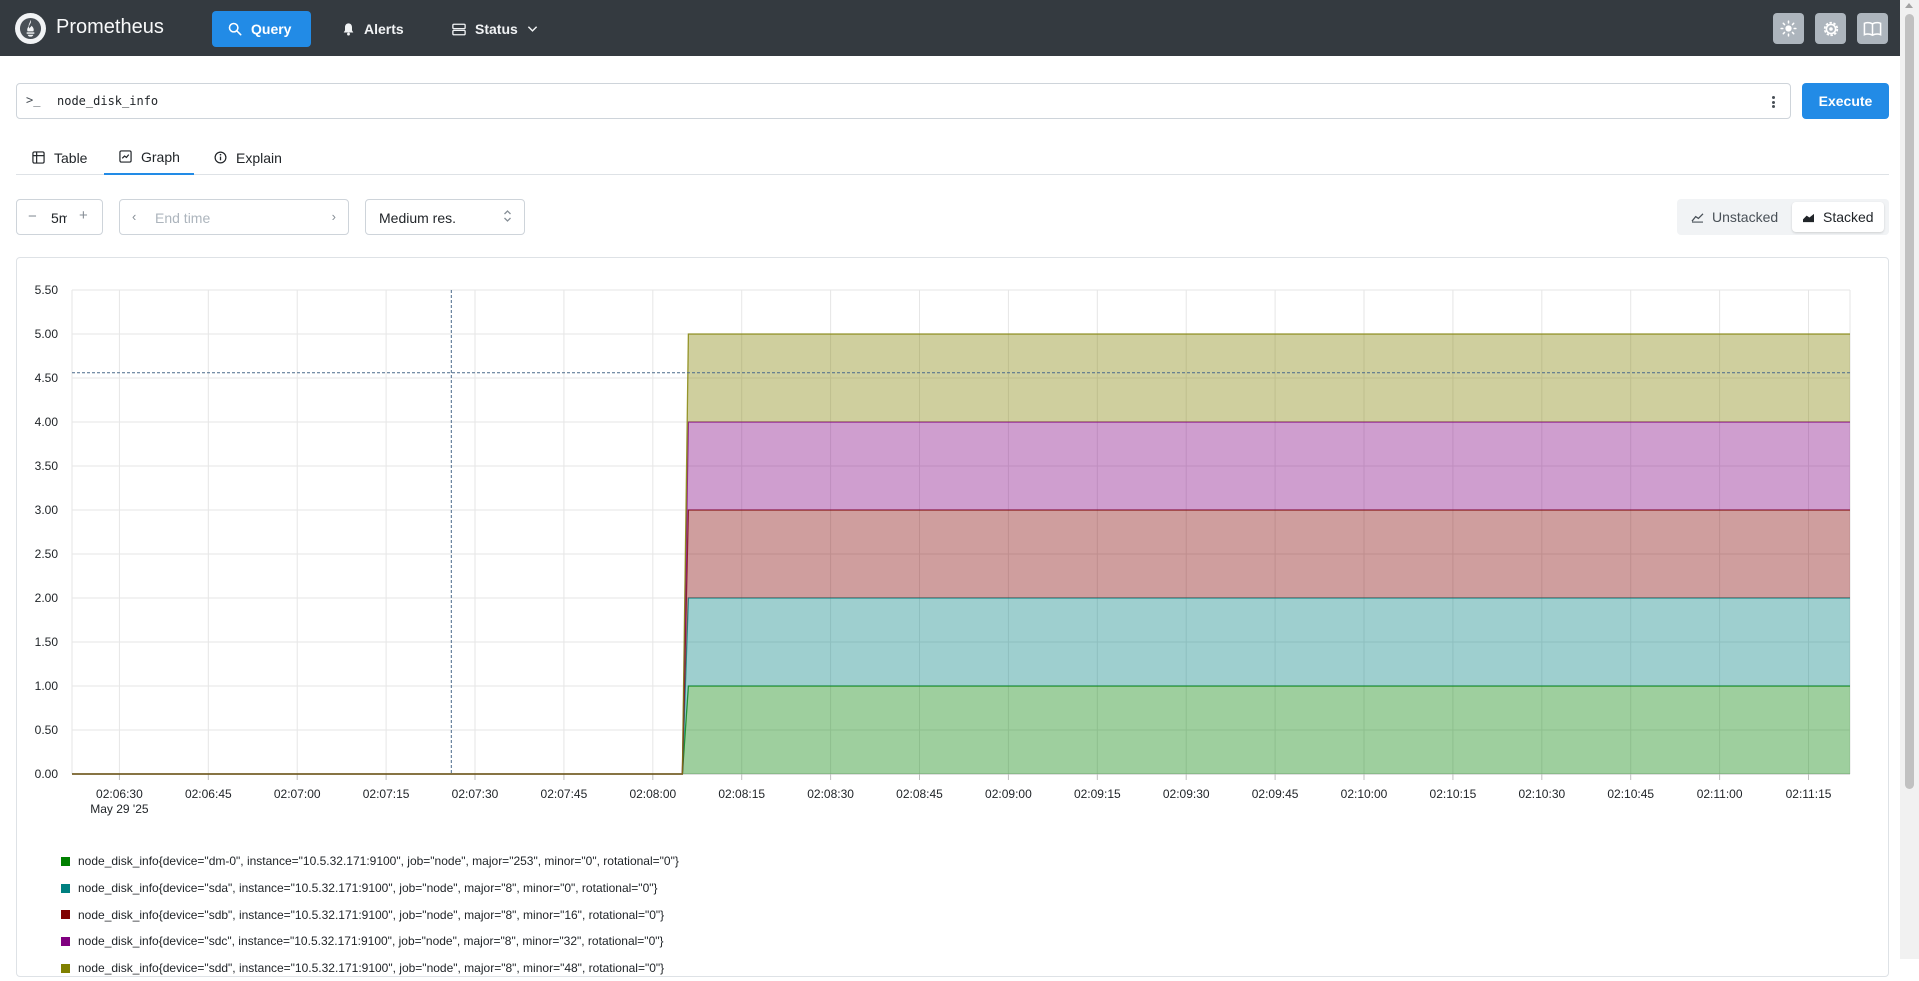 The image size is (1919, 981). I want to click on nav-alerts: Alerts, so click(373, 29).